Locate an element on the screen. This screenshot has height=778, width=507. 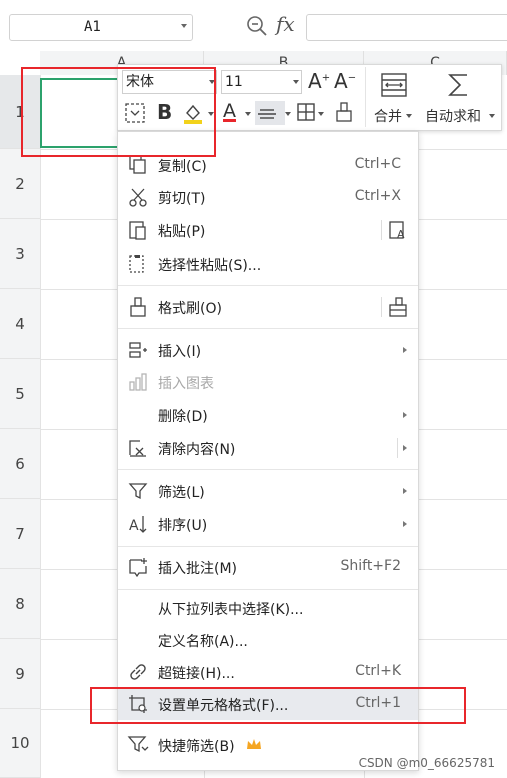
merge-button: 合并 is located at coordinates (388, 116).